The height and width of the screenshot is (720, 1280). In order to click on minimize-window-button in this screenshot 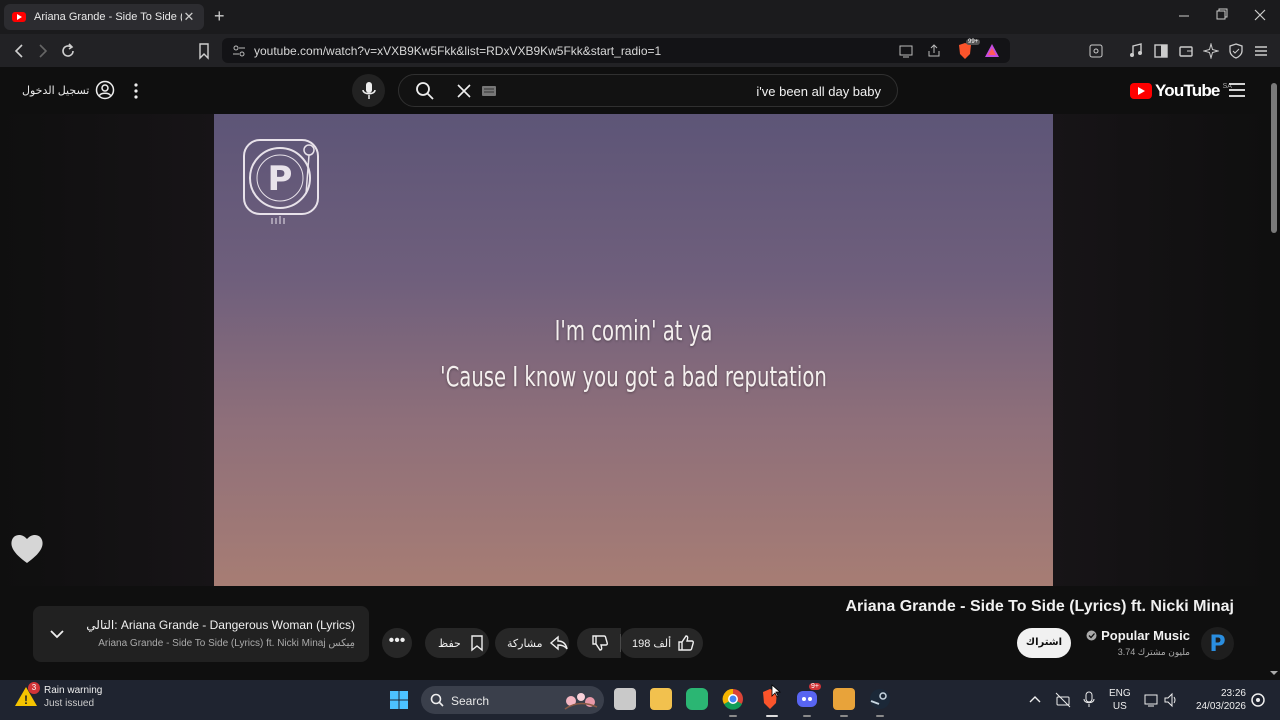, I will do `click(1184, 15)`.